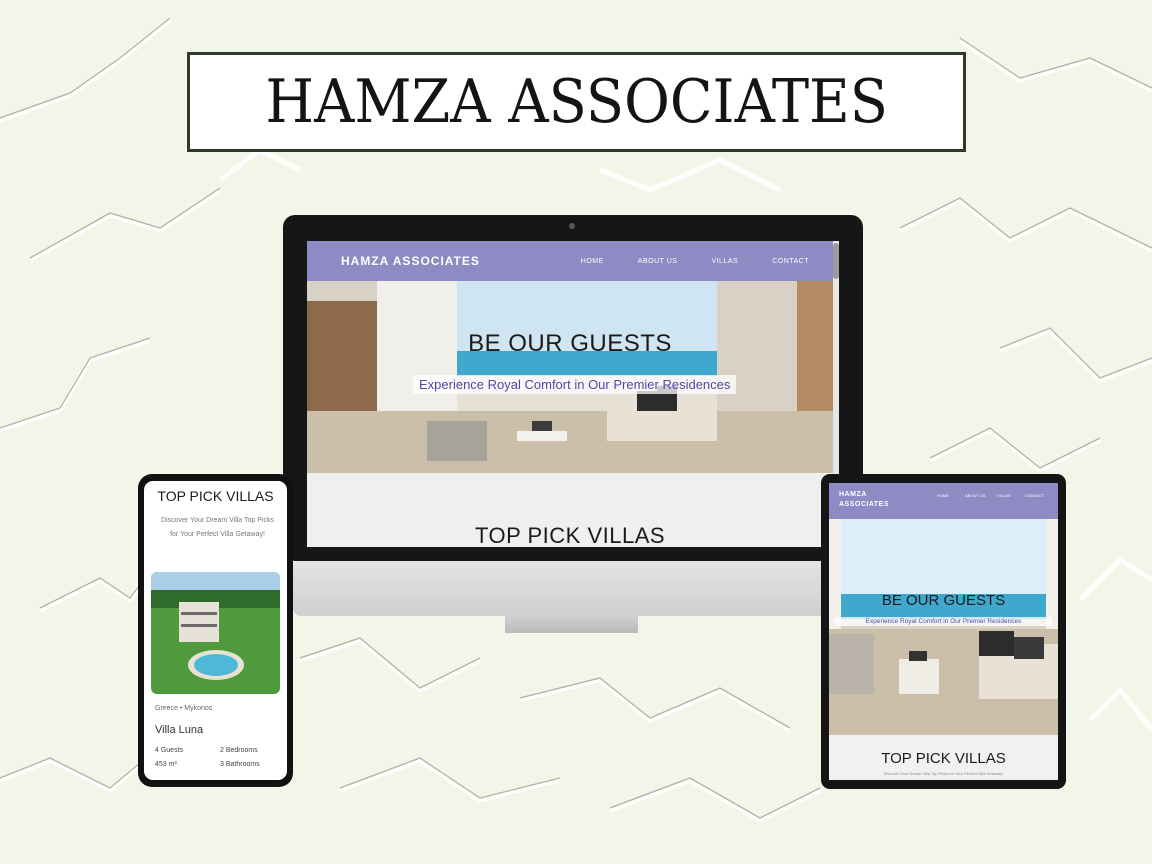  I want to click on villa-name: Villa Luna, so click(179, 730).